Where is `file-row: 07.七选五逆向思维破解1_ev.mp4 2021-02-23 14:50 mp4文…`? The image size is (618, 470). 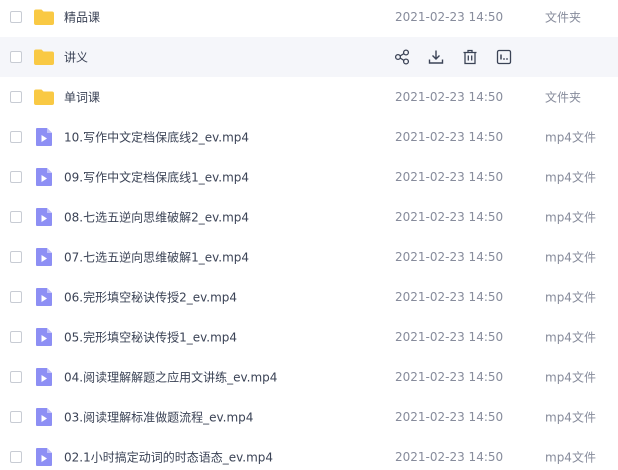 file-row: 07.七选五逆向思维破解1_ev.mp4 2021-02-23 14:50 mp4文… is located at coordinates (309, 257).